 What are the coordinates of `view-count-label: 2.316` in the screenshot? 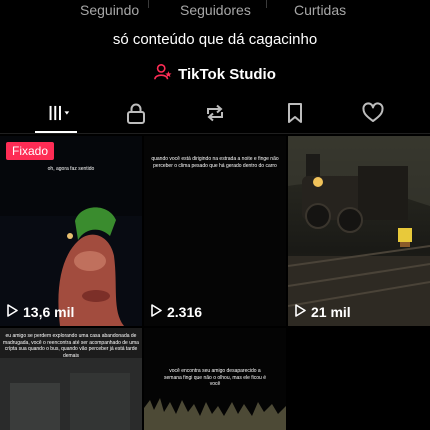 It's located at (185, 312).